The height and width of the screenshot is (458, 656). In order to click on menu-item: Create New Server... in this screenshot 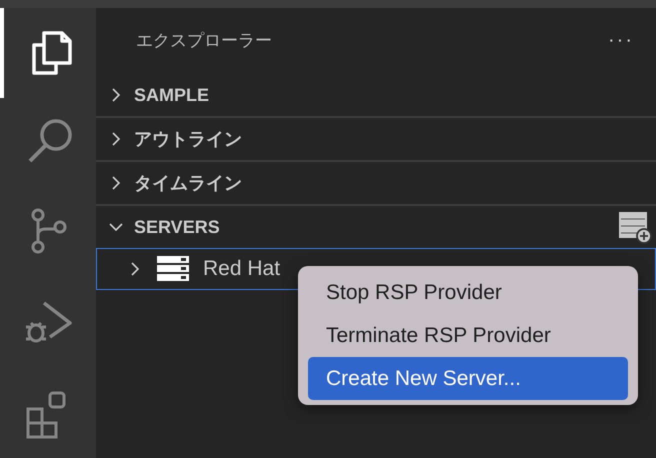, I will do `click(468, 378)`.